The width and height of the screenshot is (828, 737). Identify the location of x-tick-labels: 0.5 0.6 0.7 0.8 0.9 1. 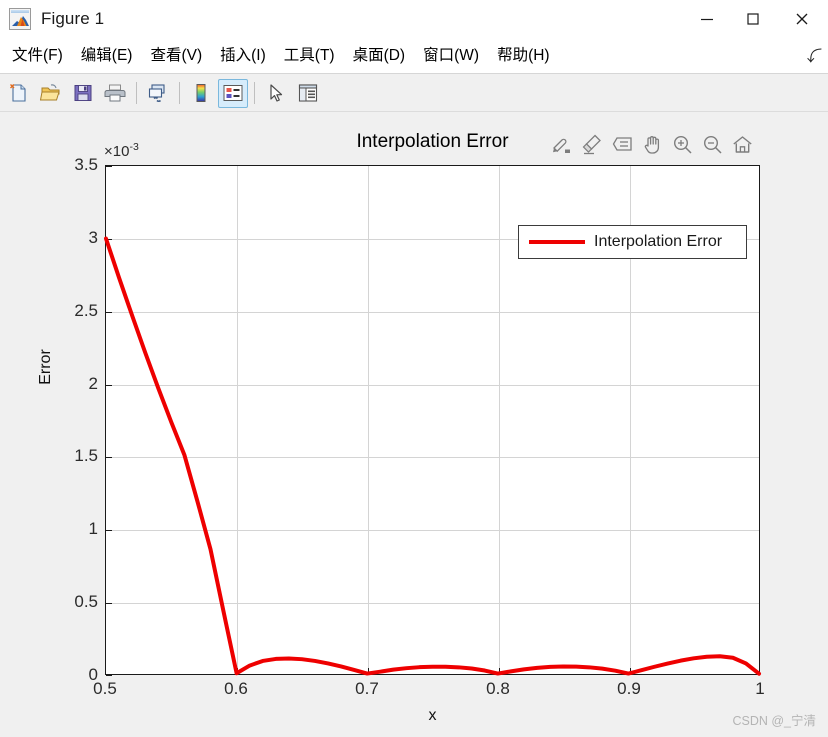
(429, 692).